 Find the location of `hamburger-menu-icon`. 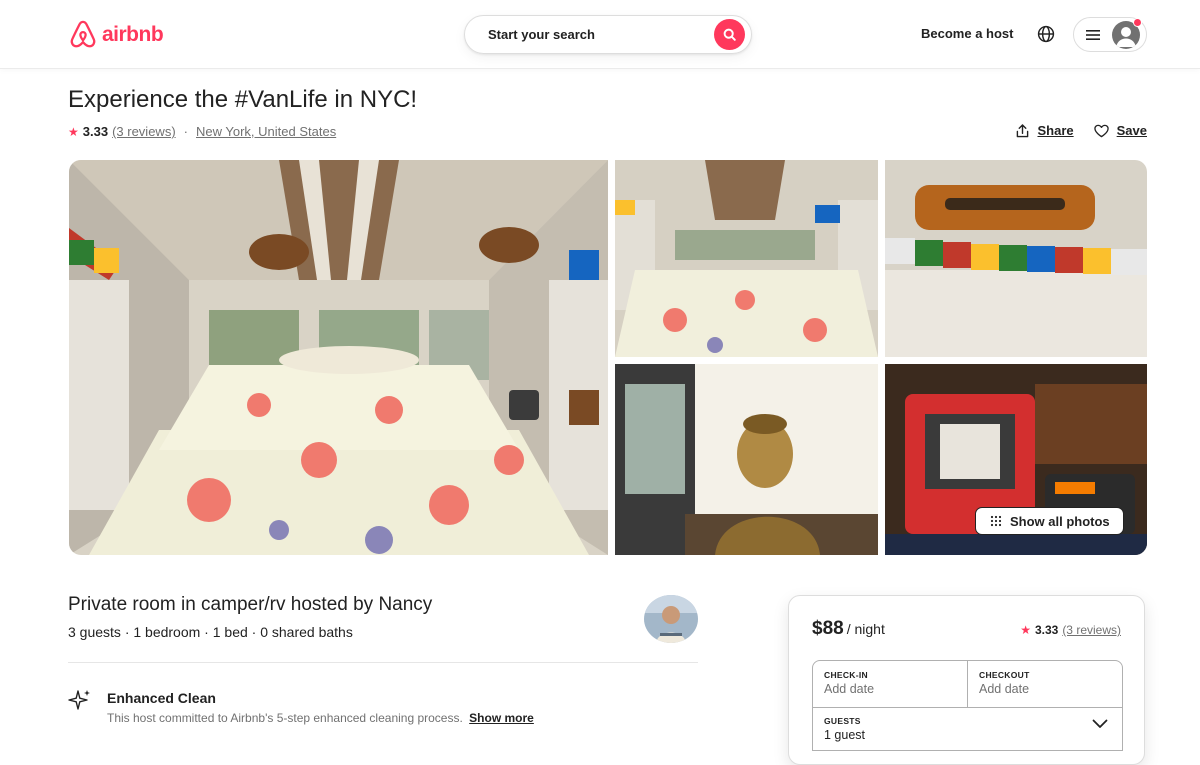

hamburger-menu-icon is located at coordinates (1093, 34).